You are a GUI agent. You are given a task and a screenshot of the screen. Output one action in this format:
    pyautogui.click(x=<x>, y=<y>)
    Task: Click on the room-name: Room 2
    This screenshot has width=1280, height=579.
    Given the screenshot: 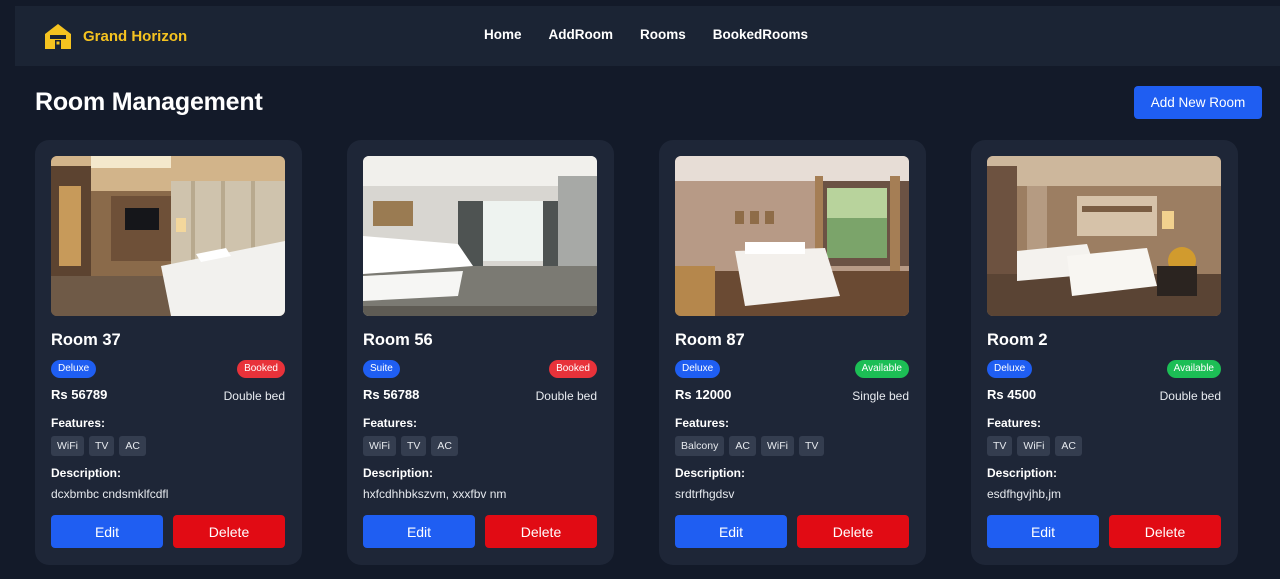 What is the action you would take?
    pyautogui.click(x=1017, y=340)
    